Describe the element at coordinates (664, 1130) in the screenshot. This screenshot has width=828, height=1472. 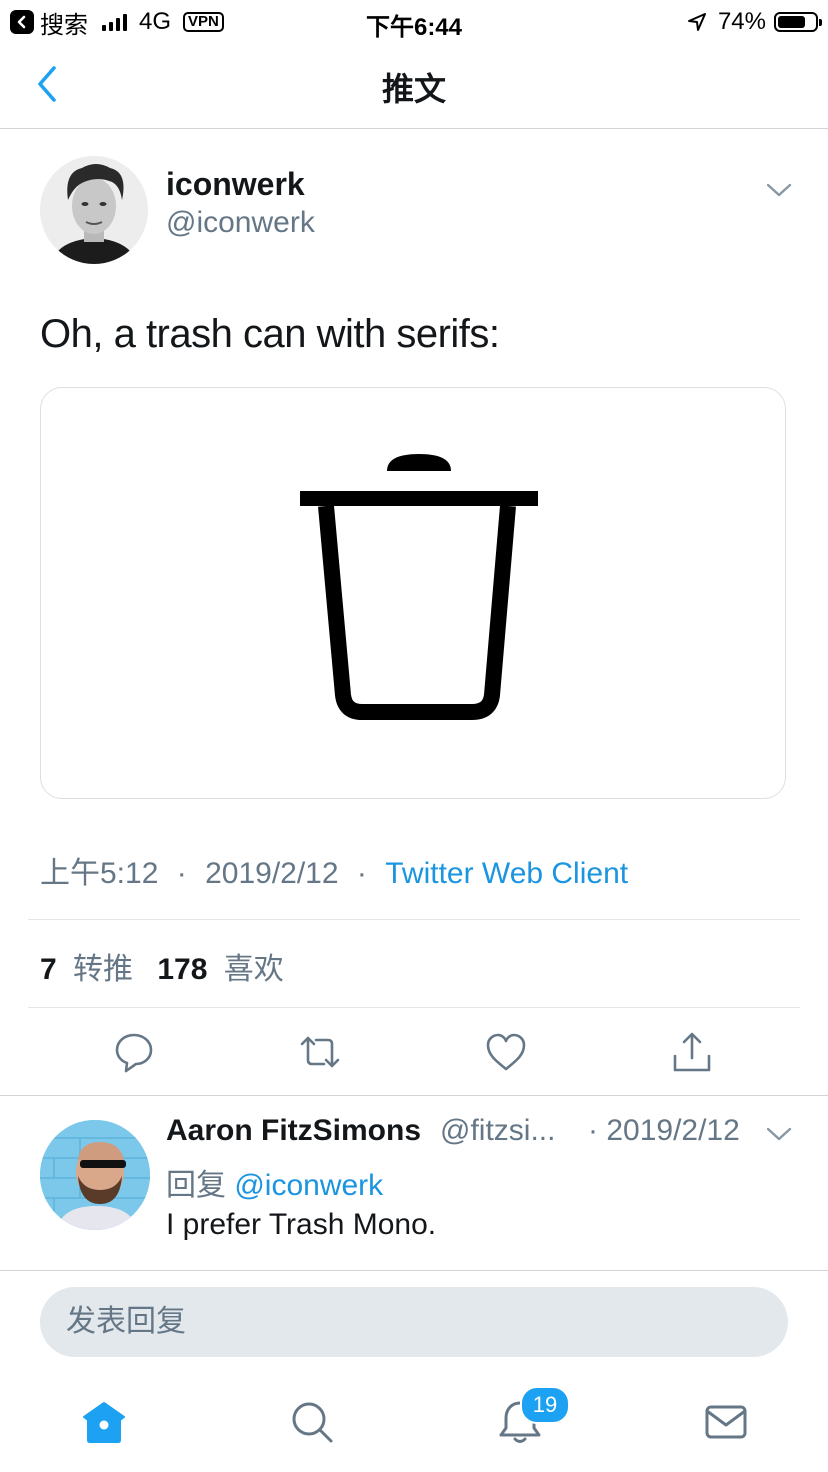
I see `reply-date: · 2019/2/12` at that location.